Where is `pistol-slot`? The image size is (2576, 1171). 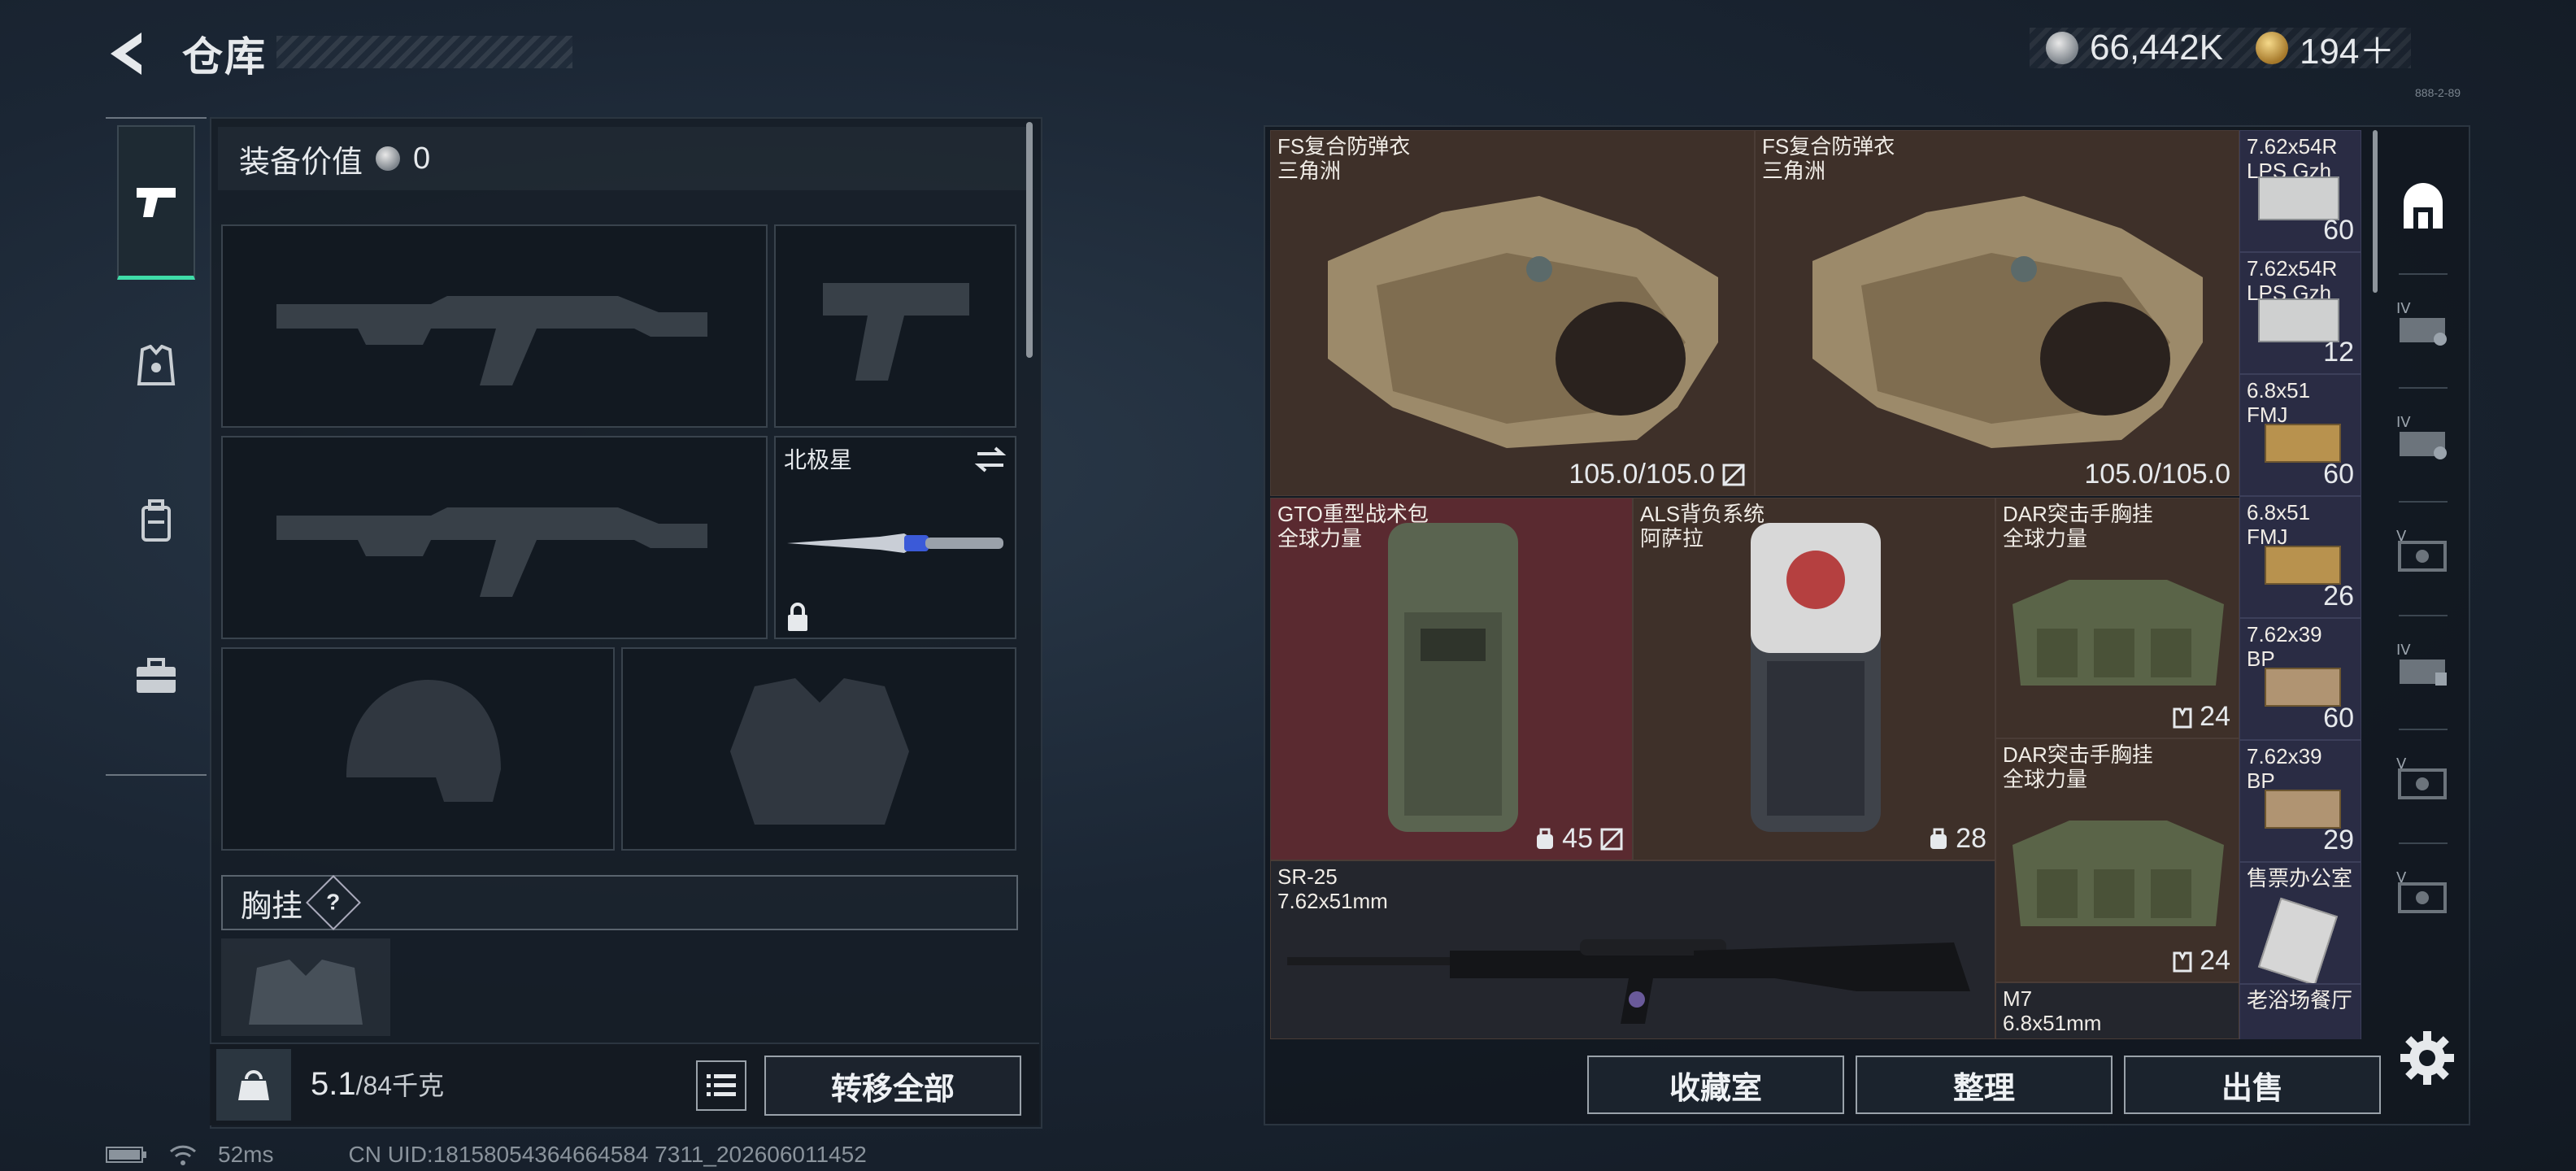 pistol-slot is located at coordinates (895, 326).